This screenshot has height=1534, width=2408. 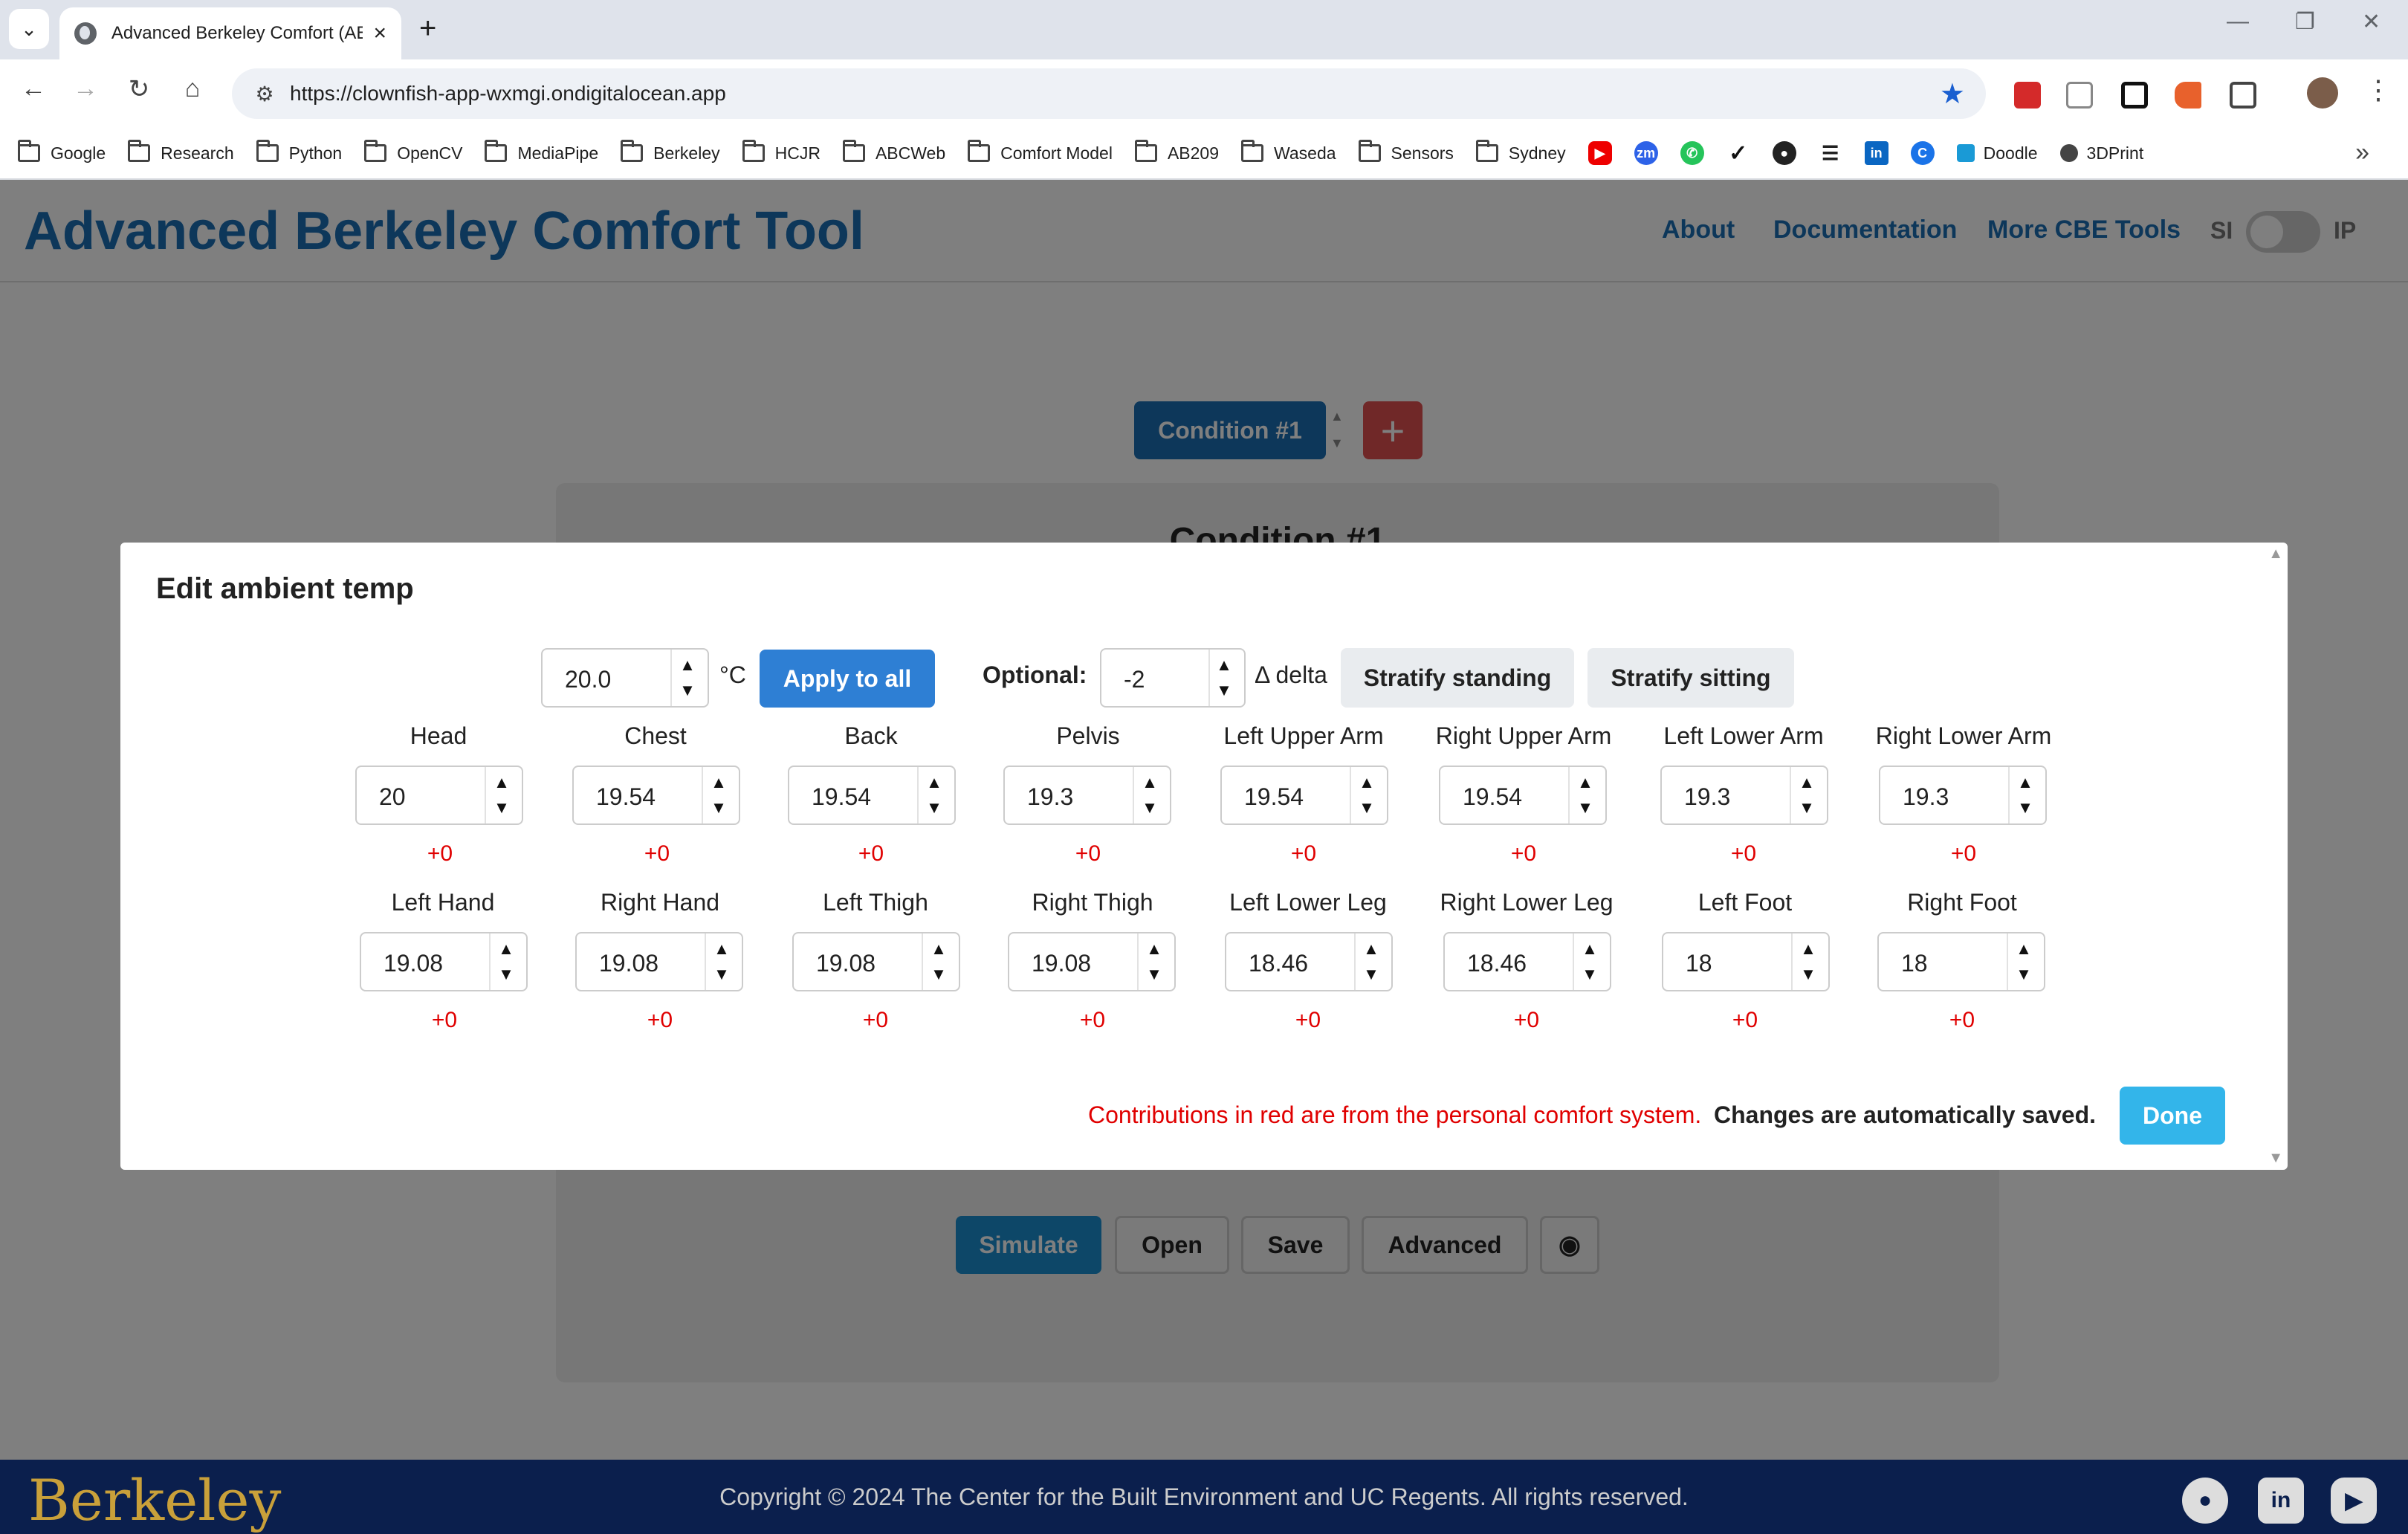 What do you see at coordinates (265, 94) in the screenshot?
I see `site-info-icon: ⚙` at bounding box center [265, 94].